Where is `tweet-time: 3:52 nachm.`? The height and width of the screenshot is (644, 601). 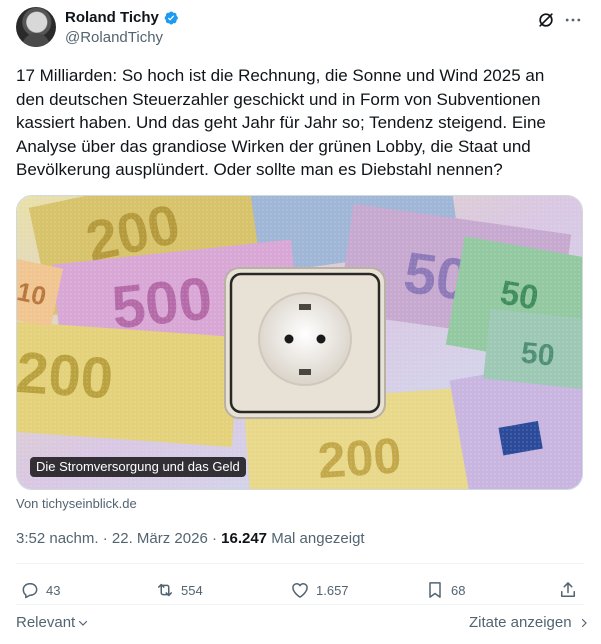 tweet-time: 3:52 nachm. is located at coordinates (57, 538).